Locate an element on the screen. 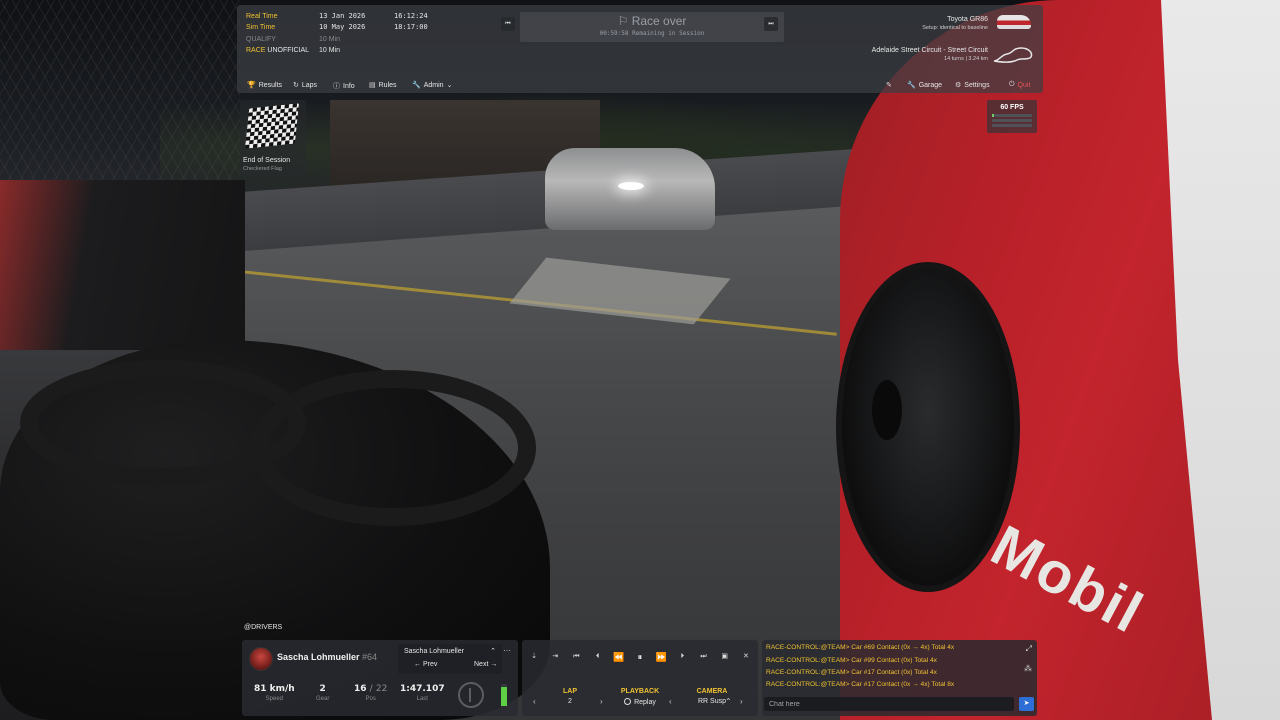  menu-quit: ⏻ Quit is located at coordinates (1019, 85).